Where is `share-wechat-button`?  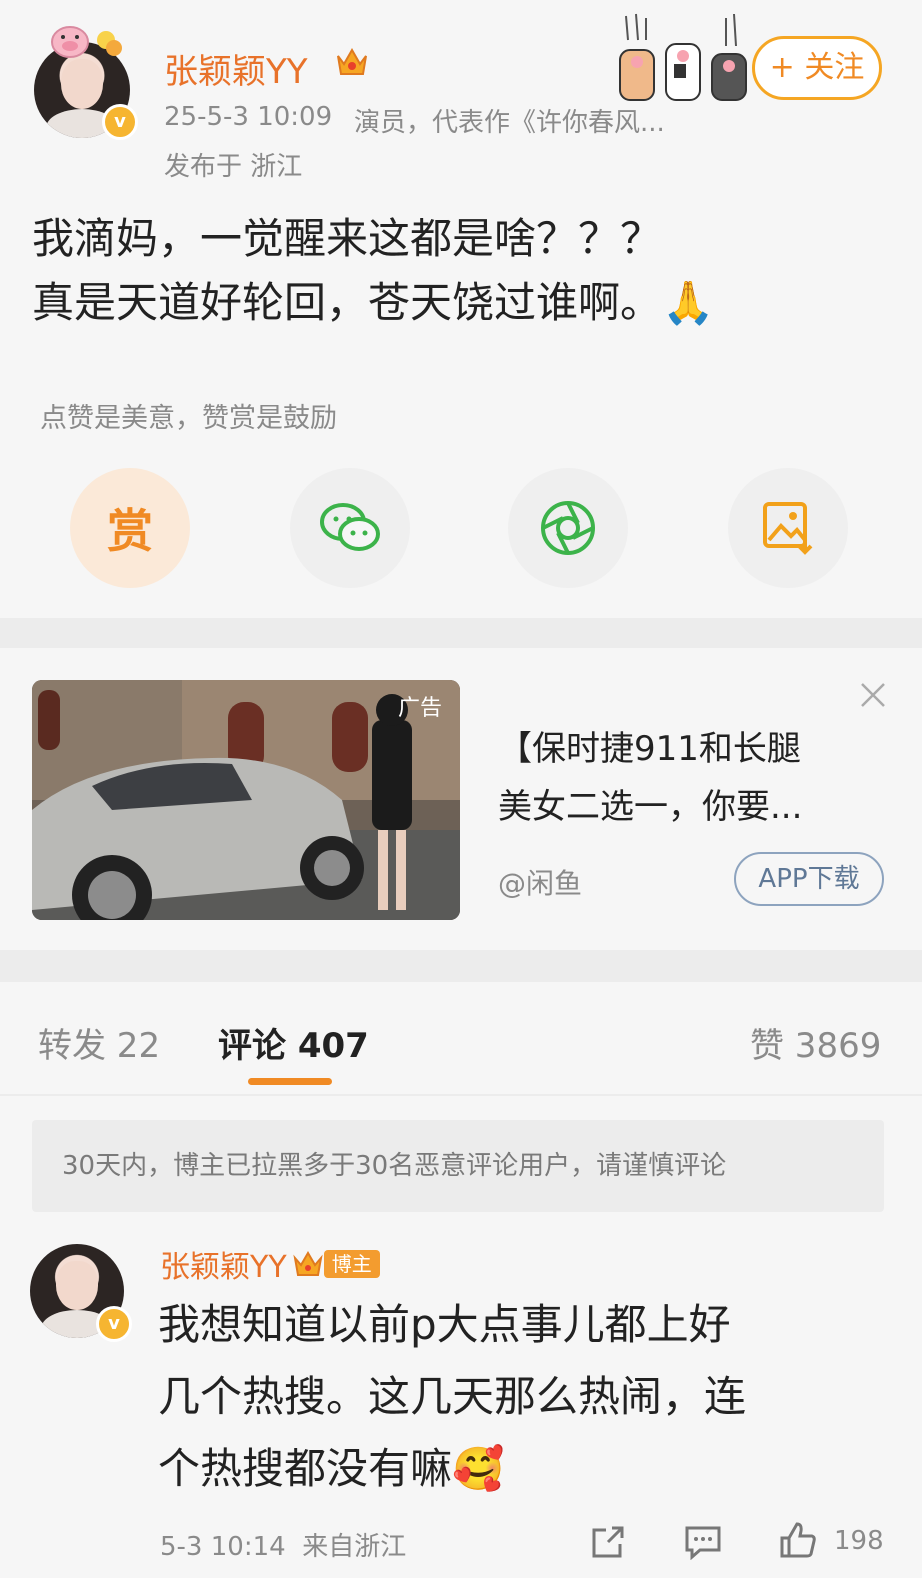 share-wechat-button is located at coordinates (350, 528).